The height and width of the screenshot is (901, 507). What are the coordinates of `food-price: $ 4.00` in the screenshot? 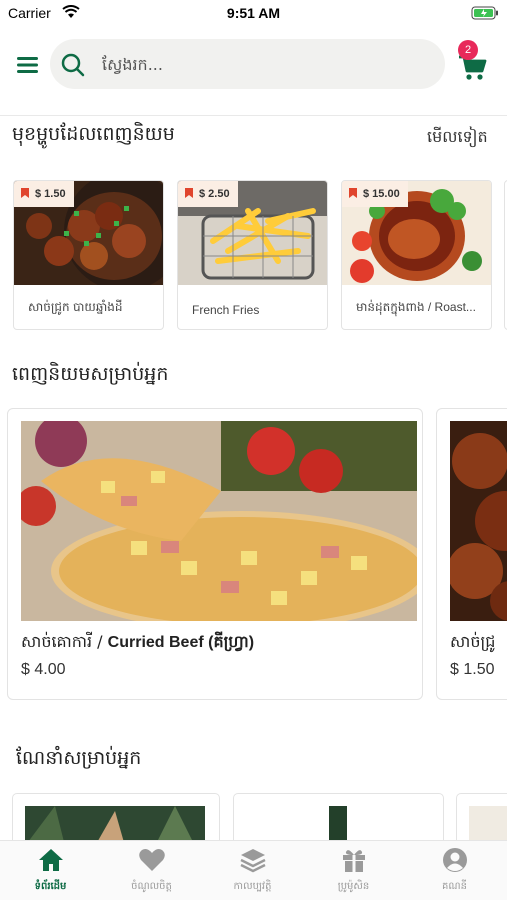 It's located at (43, 669).